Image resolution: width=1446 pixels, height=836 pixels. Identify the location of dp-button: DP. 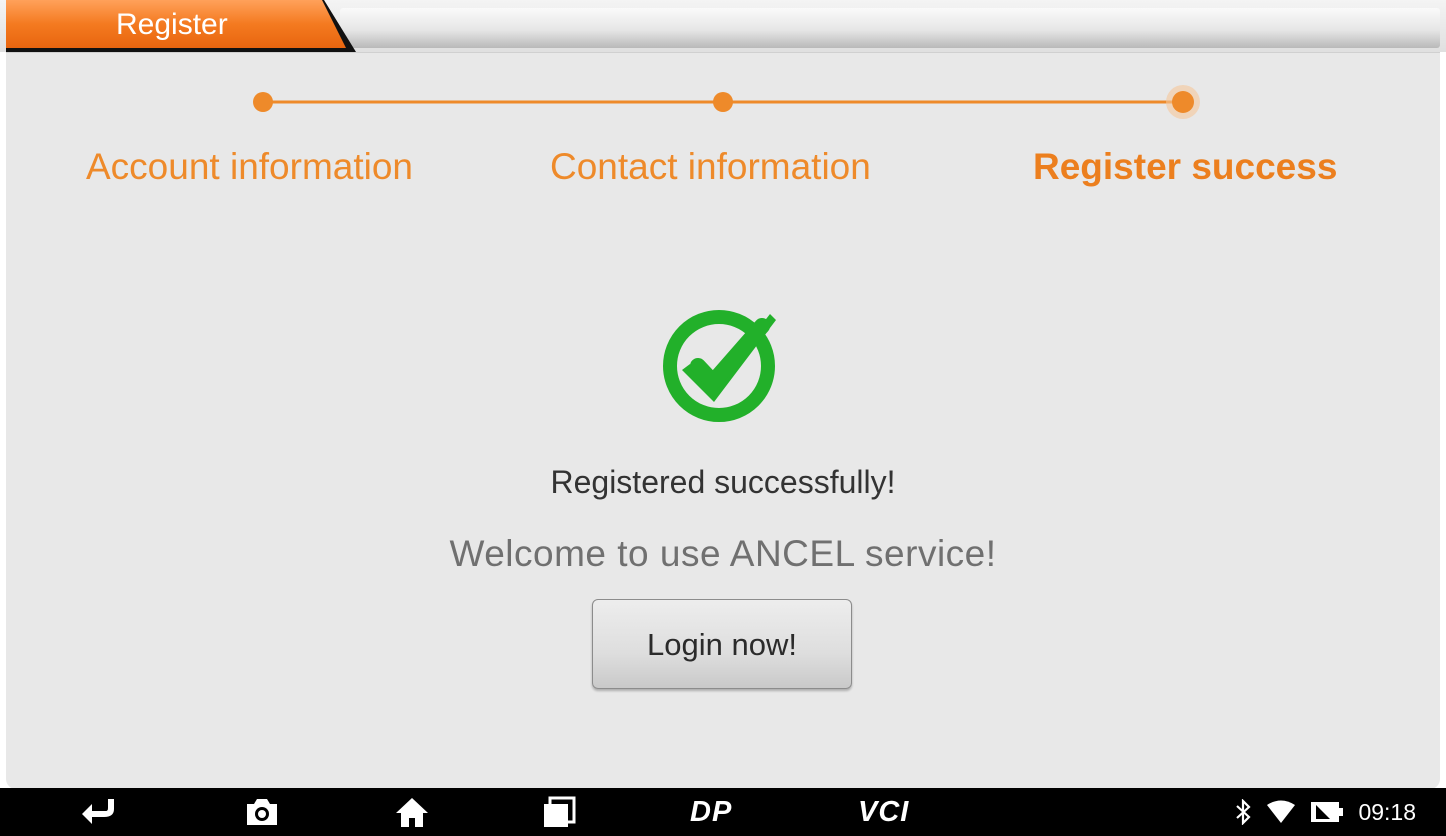
(711, 812).